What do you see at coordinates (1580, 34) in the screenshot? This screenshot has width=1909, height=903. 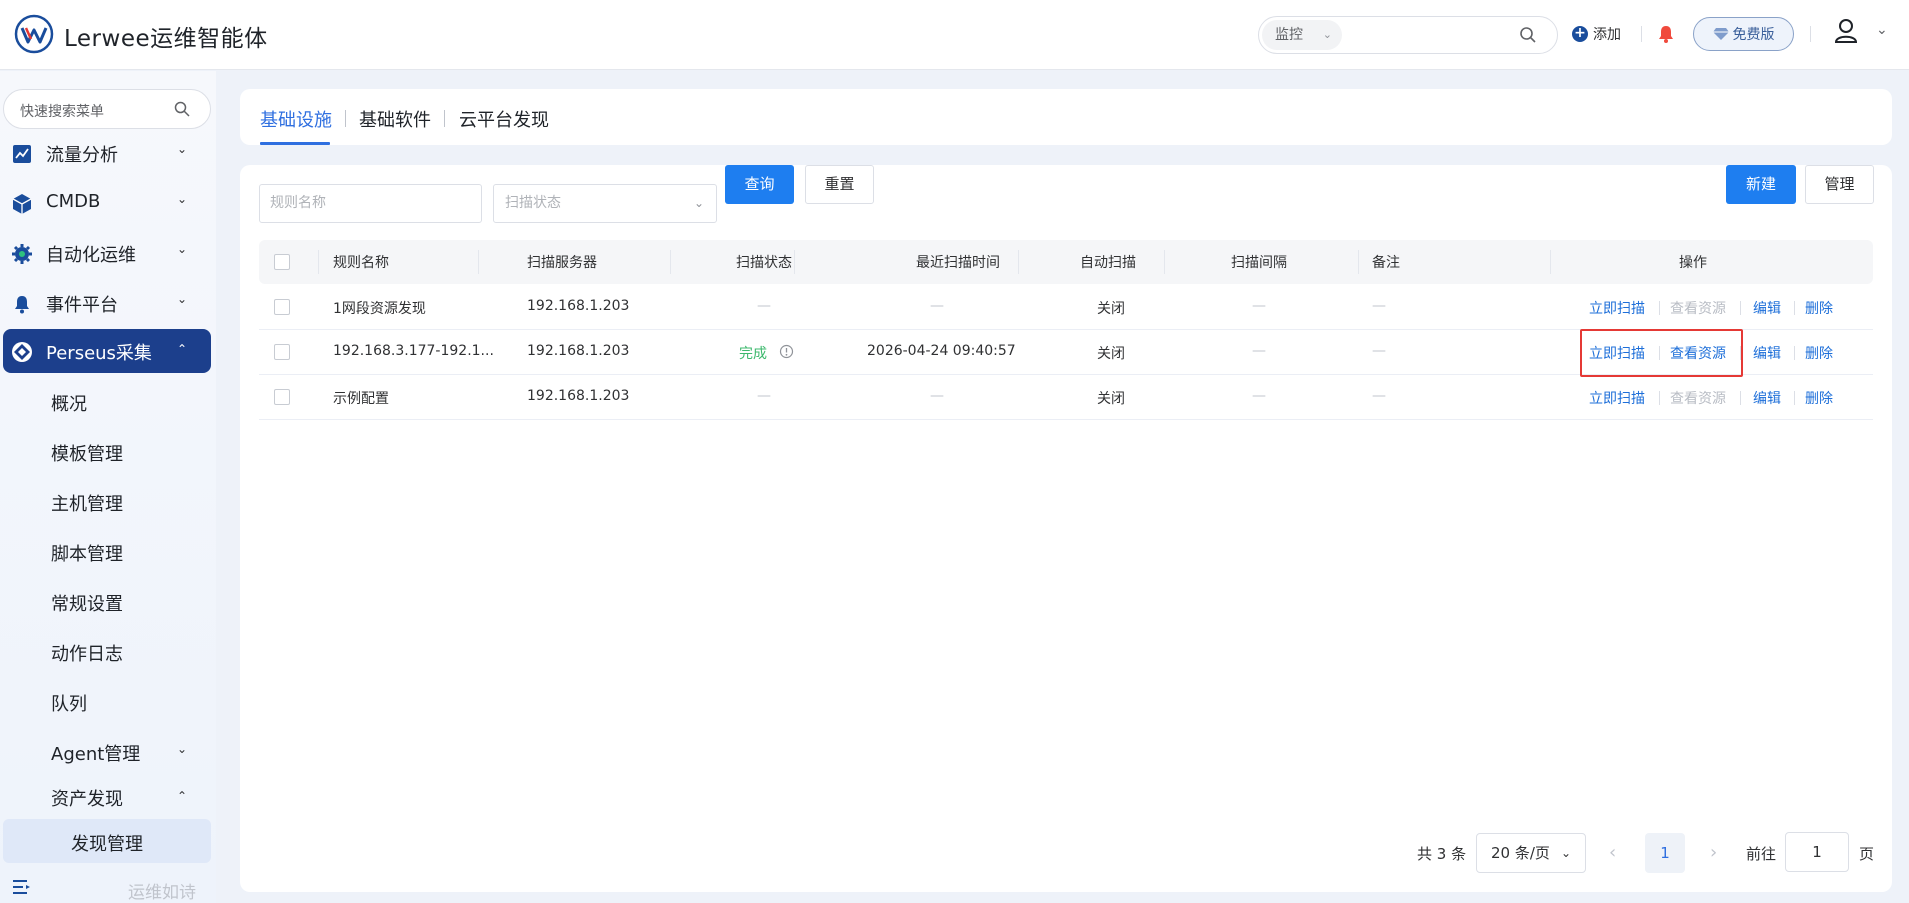 I see `plus-icon: +` at bounding box center [1580, 34].